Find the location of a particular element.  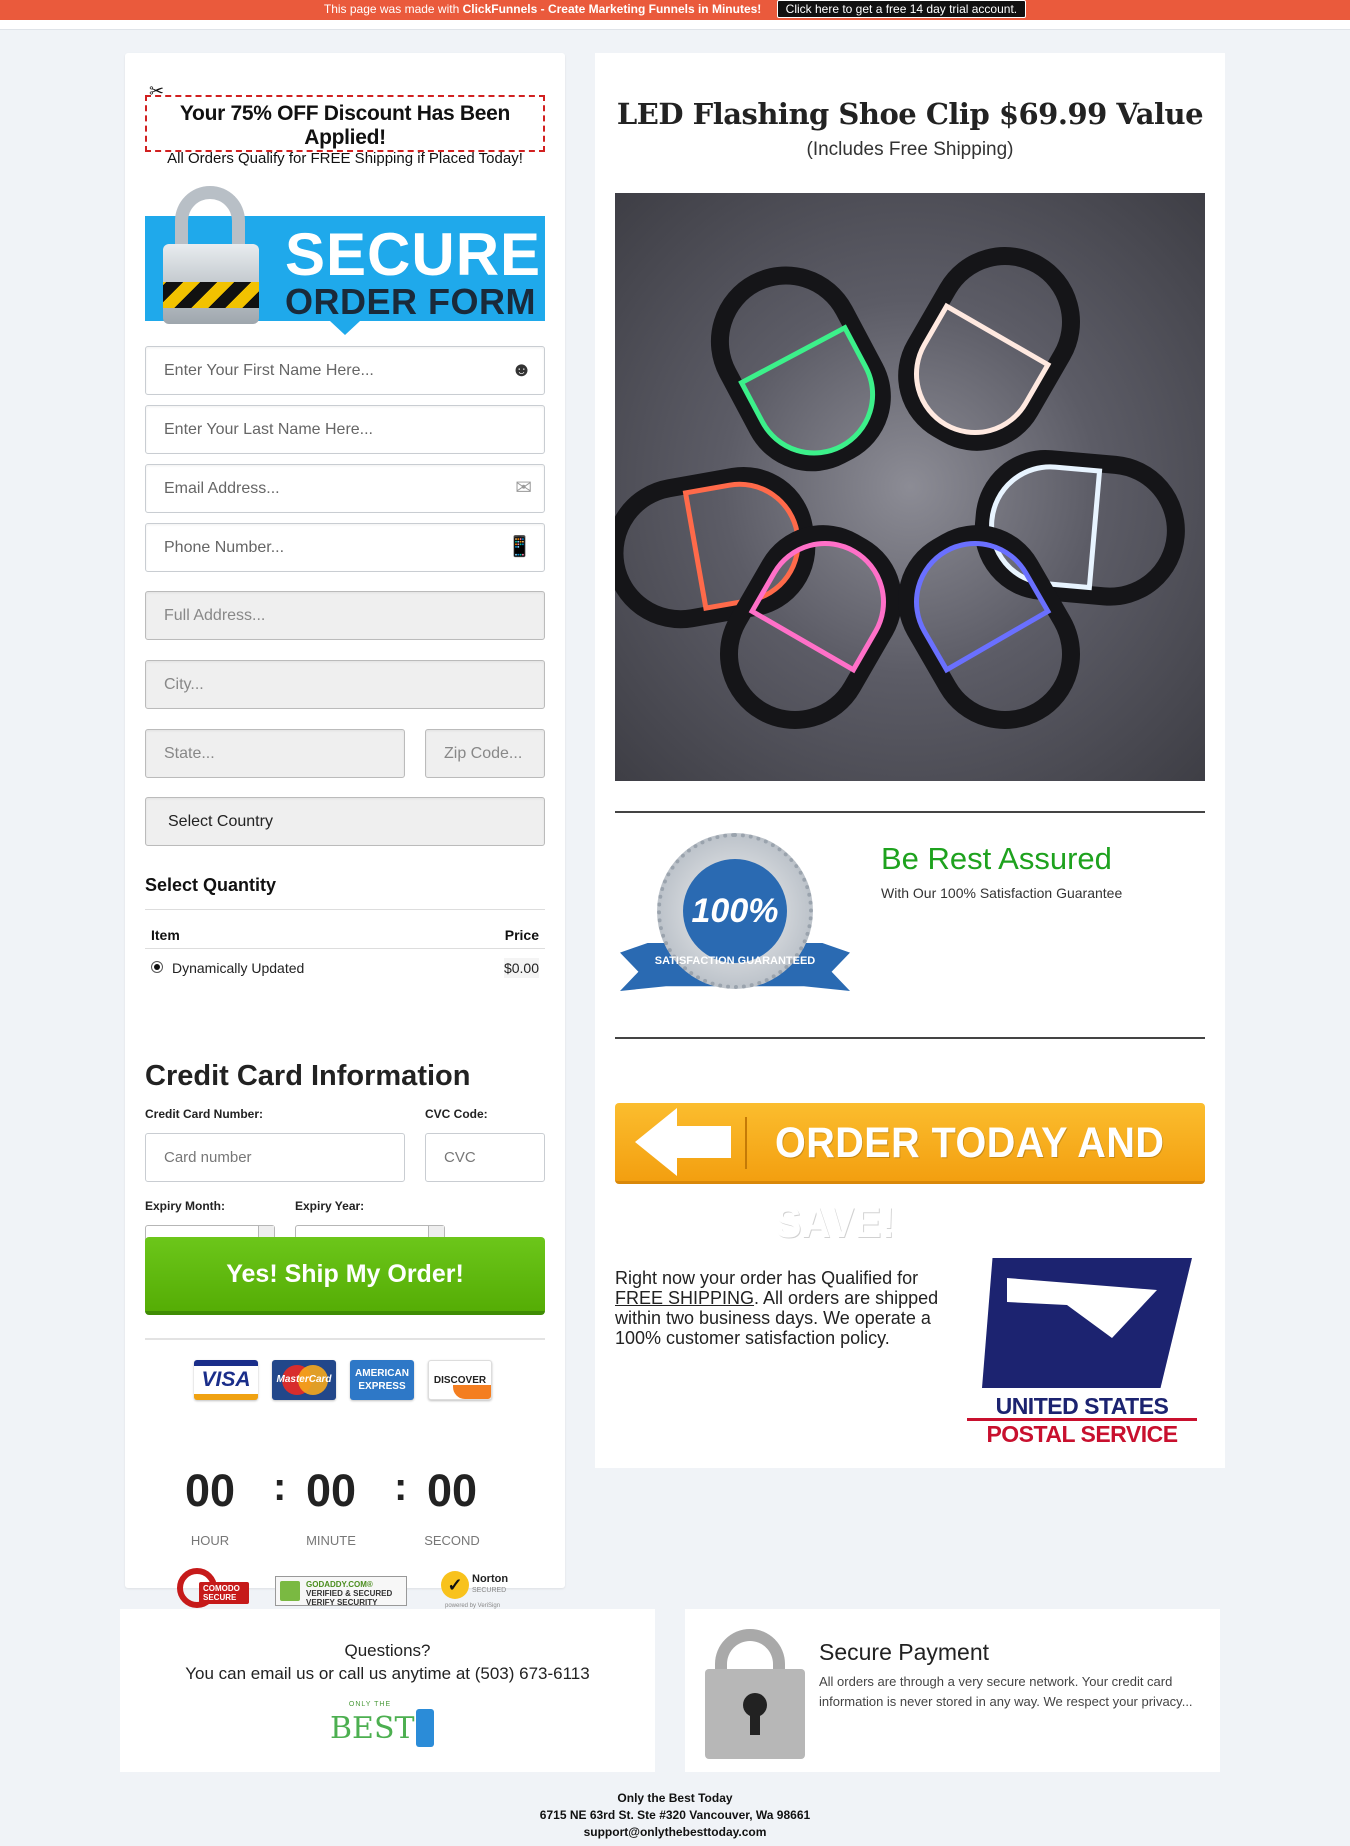

usps-line2: POSTAL SERVICE is located at coordinates (1082, 1433).